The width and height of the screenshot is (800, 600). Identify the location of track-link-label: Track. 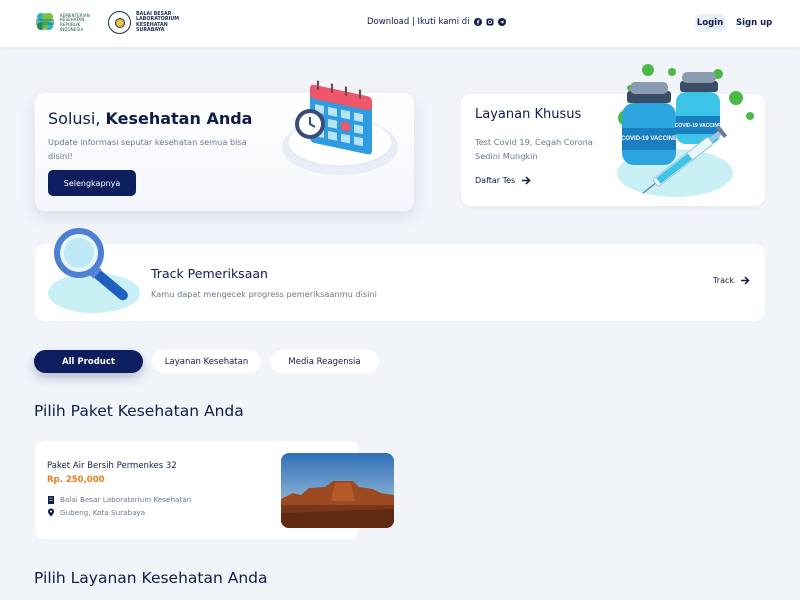
(723, 280).